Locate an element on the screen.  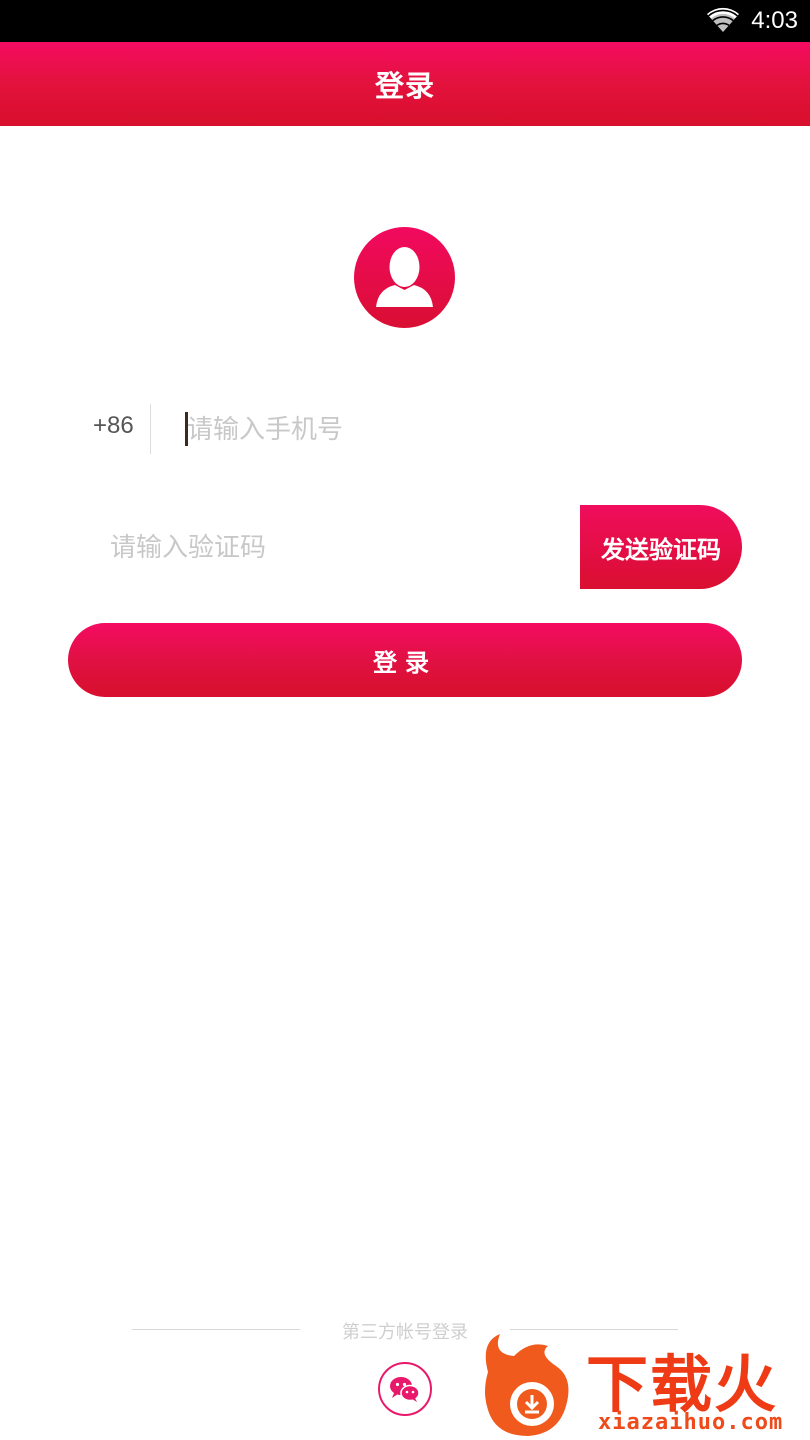
phone-row: +86 is located at coordinates (405, 430).